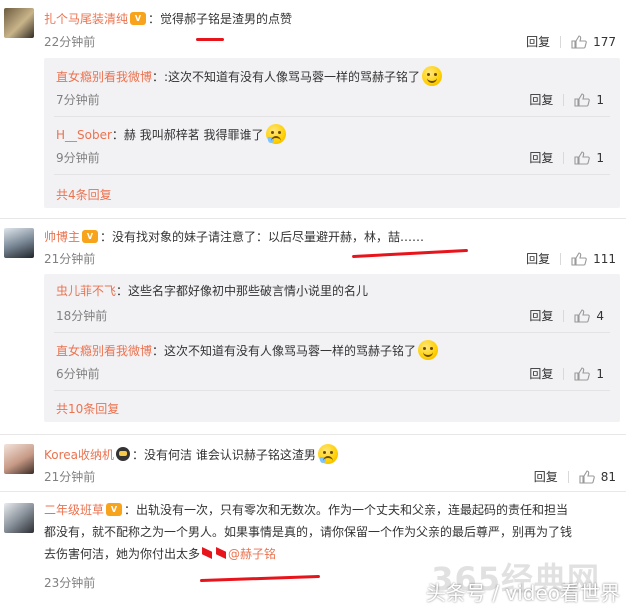  Describe the element at coordinates (286, 77) in the screenshot. I see `reply-text: ：:这次不知道有没有人像骂马蓉一样的骂赫子铭了` at that location.